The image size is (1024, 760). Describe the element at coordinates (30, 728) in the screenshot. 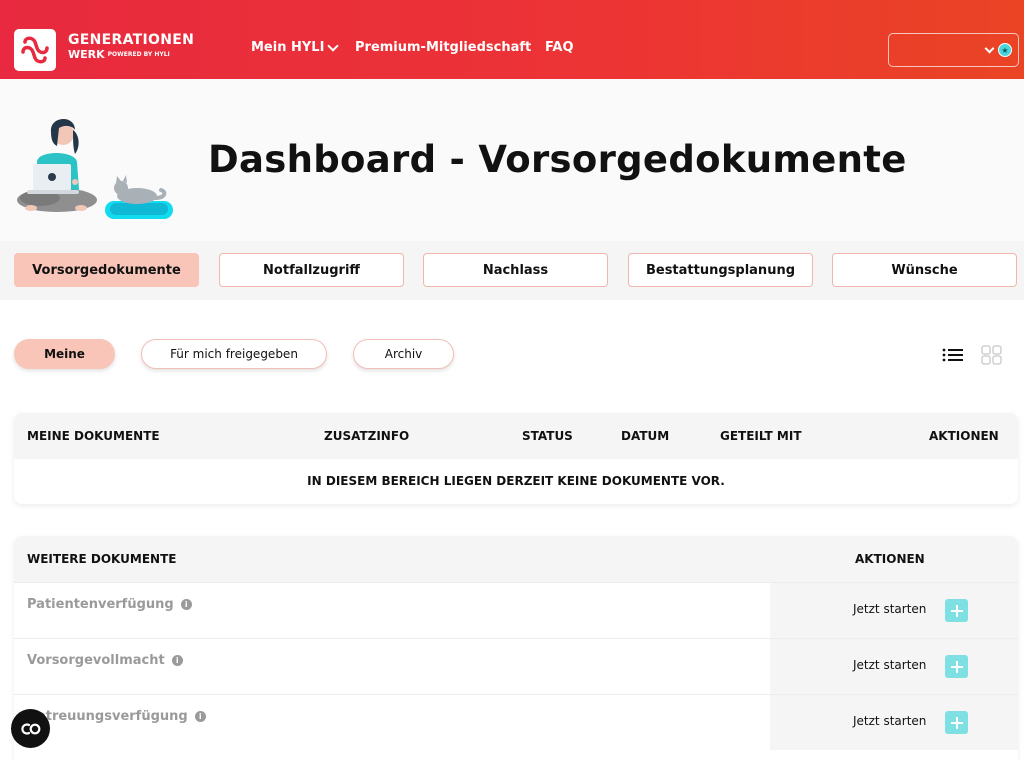

I see `co-chat-icon` at that location.